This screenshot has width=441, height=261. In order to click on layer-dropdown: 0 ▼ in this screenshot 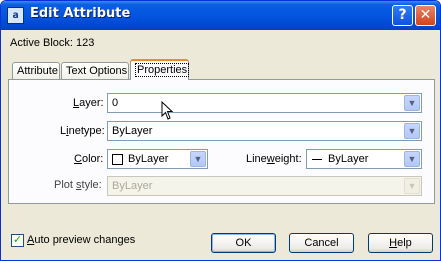, I will do `click(264, 103)`.